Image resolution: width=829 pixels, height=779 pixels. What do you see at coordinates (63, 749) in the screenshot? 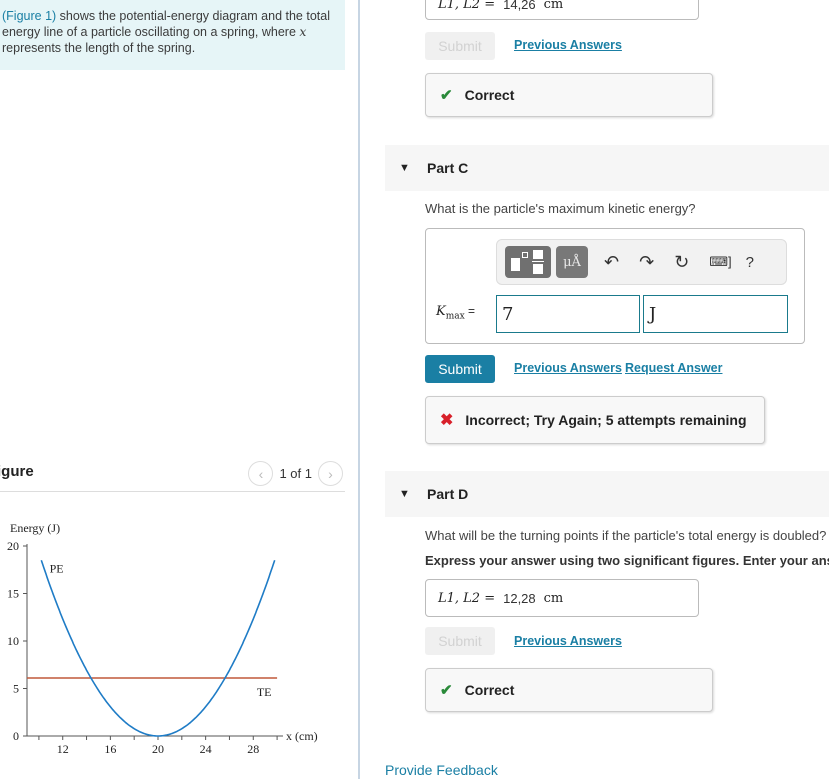
I see `x-tick-label: 12` at bounding box center [63, 749].